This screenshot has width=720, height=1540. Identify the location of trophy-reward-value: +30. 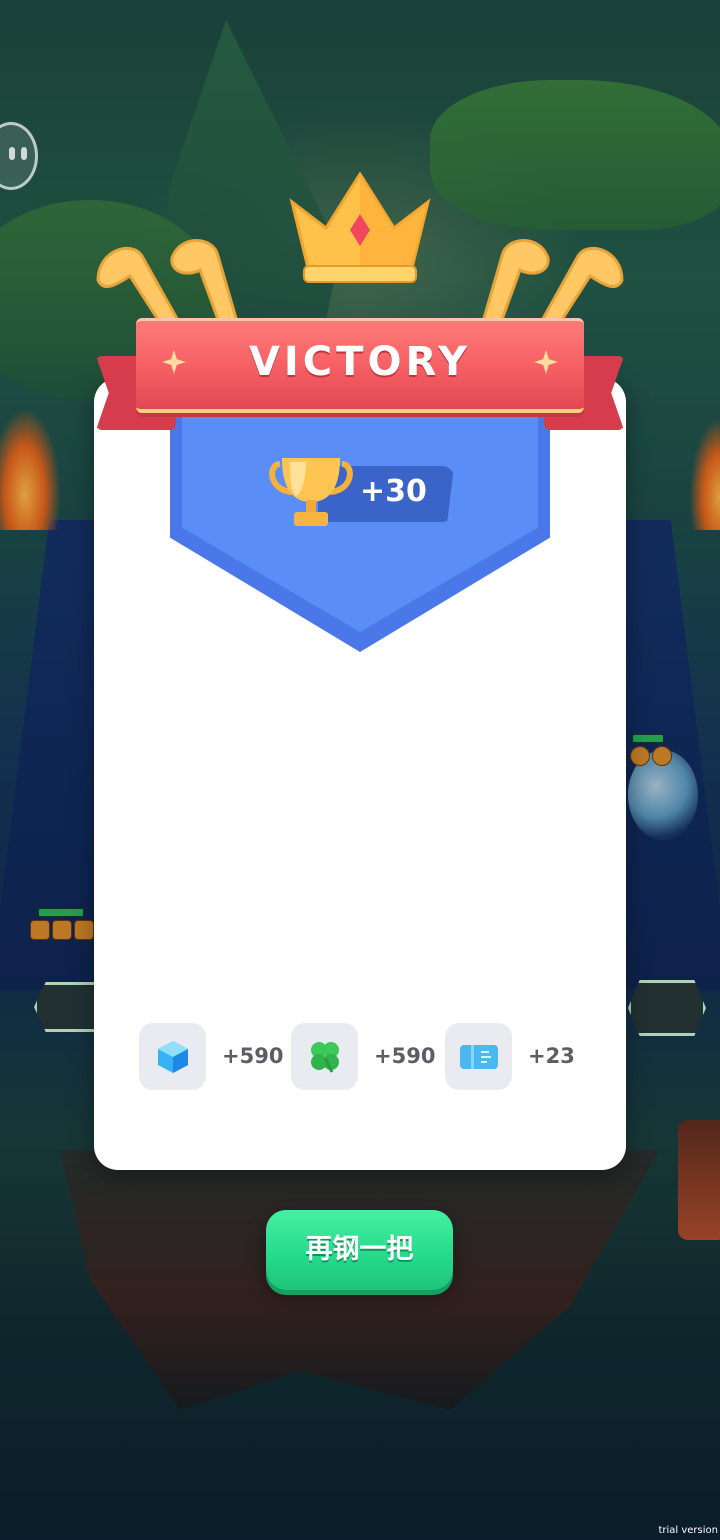
(393, 491).